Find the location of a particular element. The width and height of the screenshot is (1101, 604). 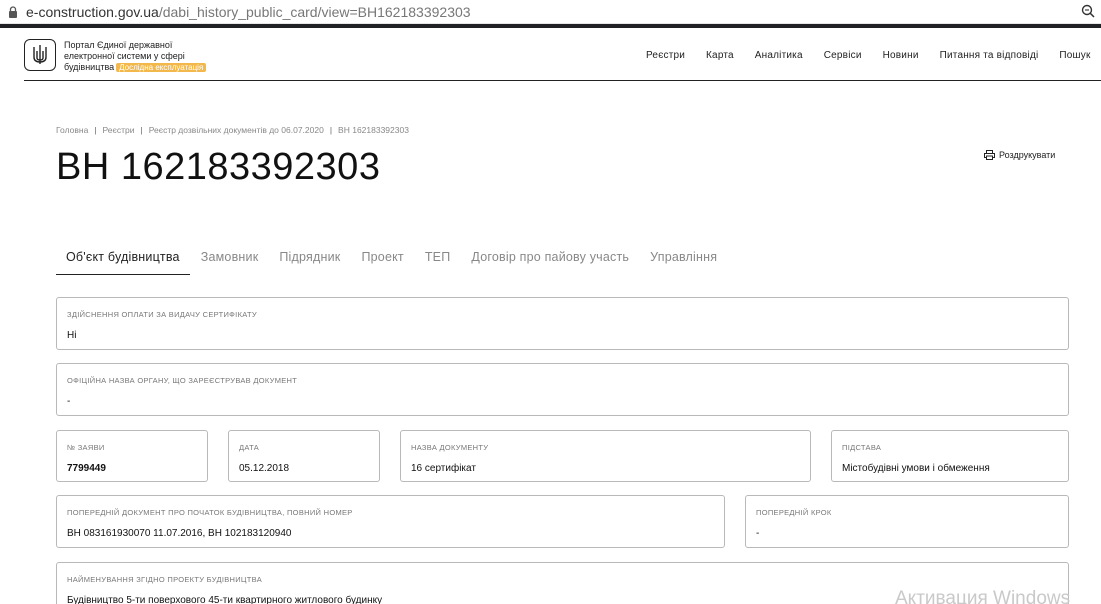

field-label: Назва документу is located at coordinates (450, 447).